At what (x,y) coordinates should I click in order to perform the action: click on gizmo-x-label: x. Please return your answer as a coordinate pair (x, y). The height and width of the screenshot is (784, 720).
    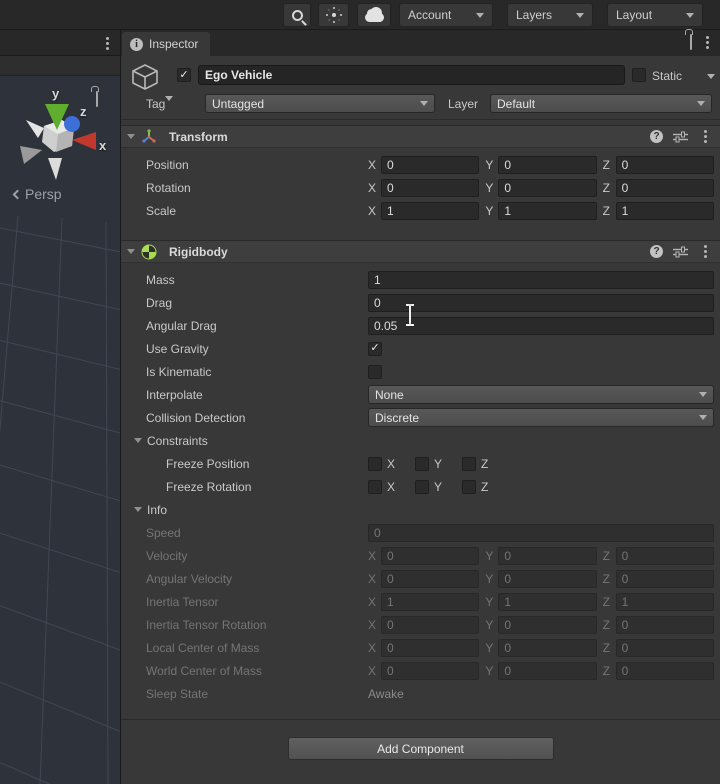
    Looking at the image, I should click on (102, 145).